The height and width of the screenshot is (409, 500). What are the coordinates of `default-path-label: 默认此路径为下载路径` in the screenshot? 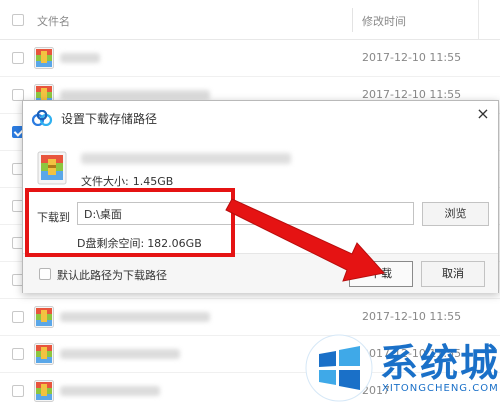 It's located at (112, 275).